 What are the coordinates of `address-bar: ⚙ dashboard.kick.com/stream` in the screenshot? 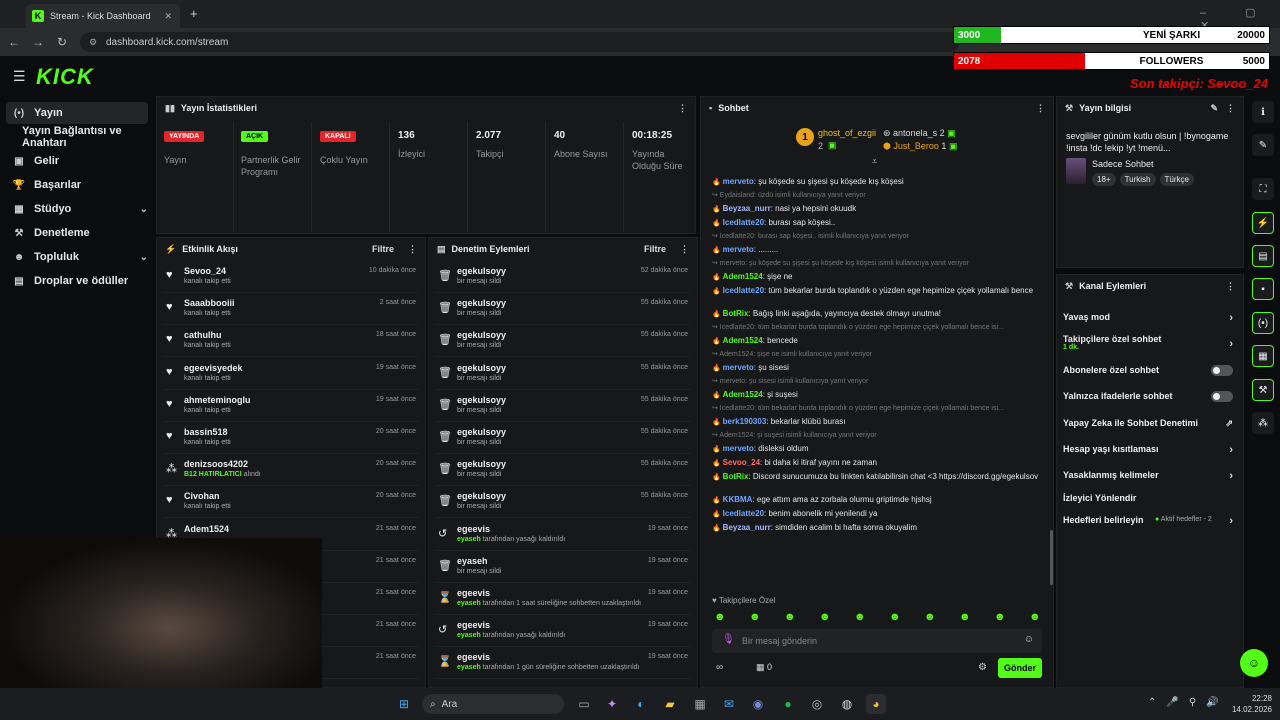 It's located at (520, 42).